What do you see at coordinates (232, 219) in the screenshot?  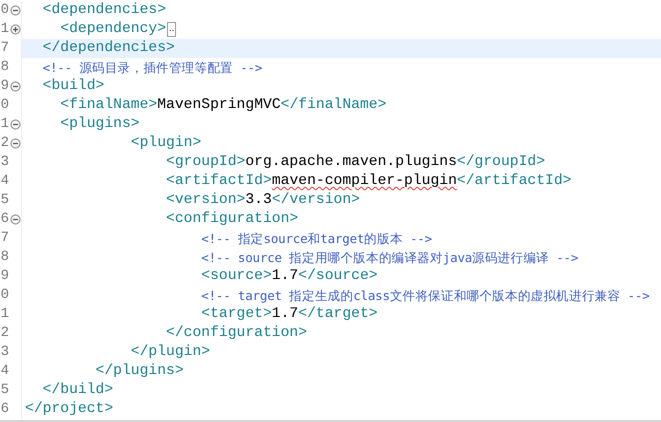 I see `xml-tag: <configuration>` at bounding box center [232, 219].